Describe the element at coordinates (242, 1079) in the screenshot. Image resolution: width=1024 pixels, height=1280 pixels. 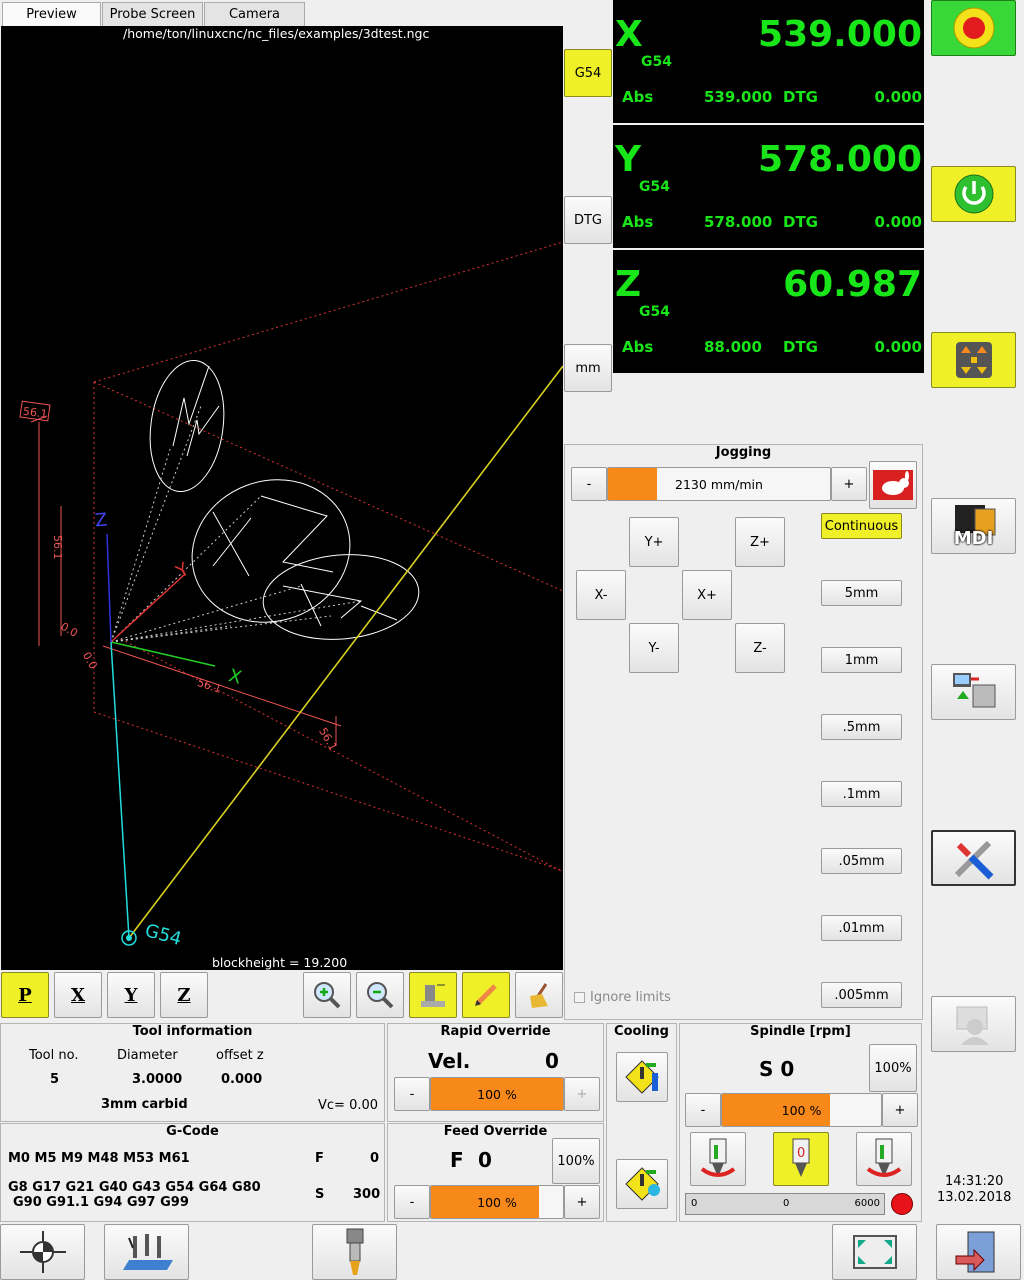
I see `tool-offset-value: 0.000` at that location.